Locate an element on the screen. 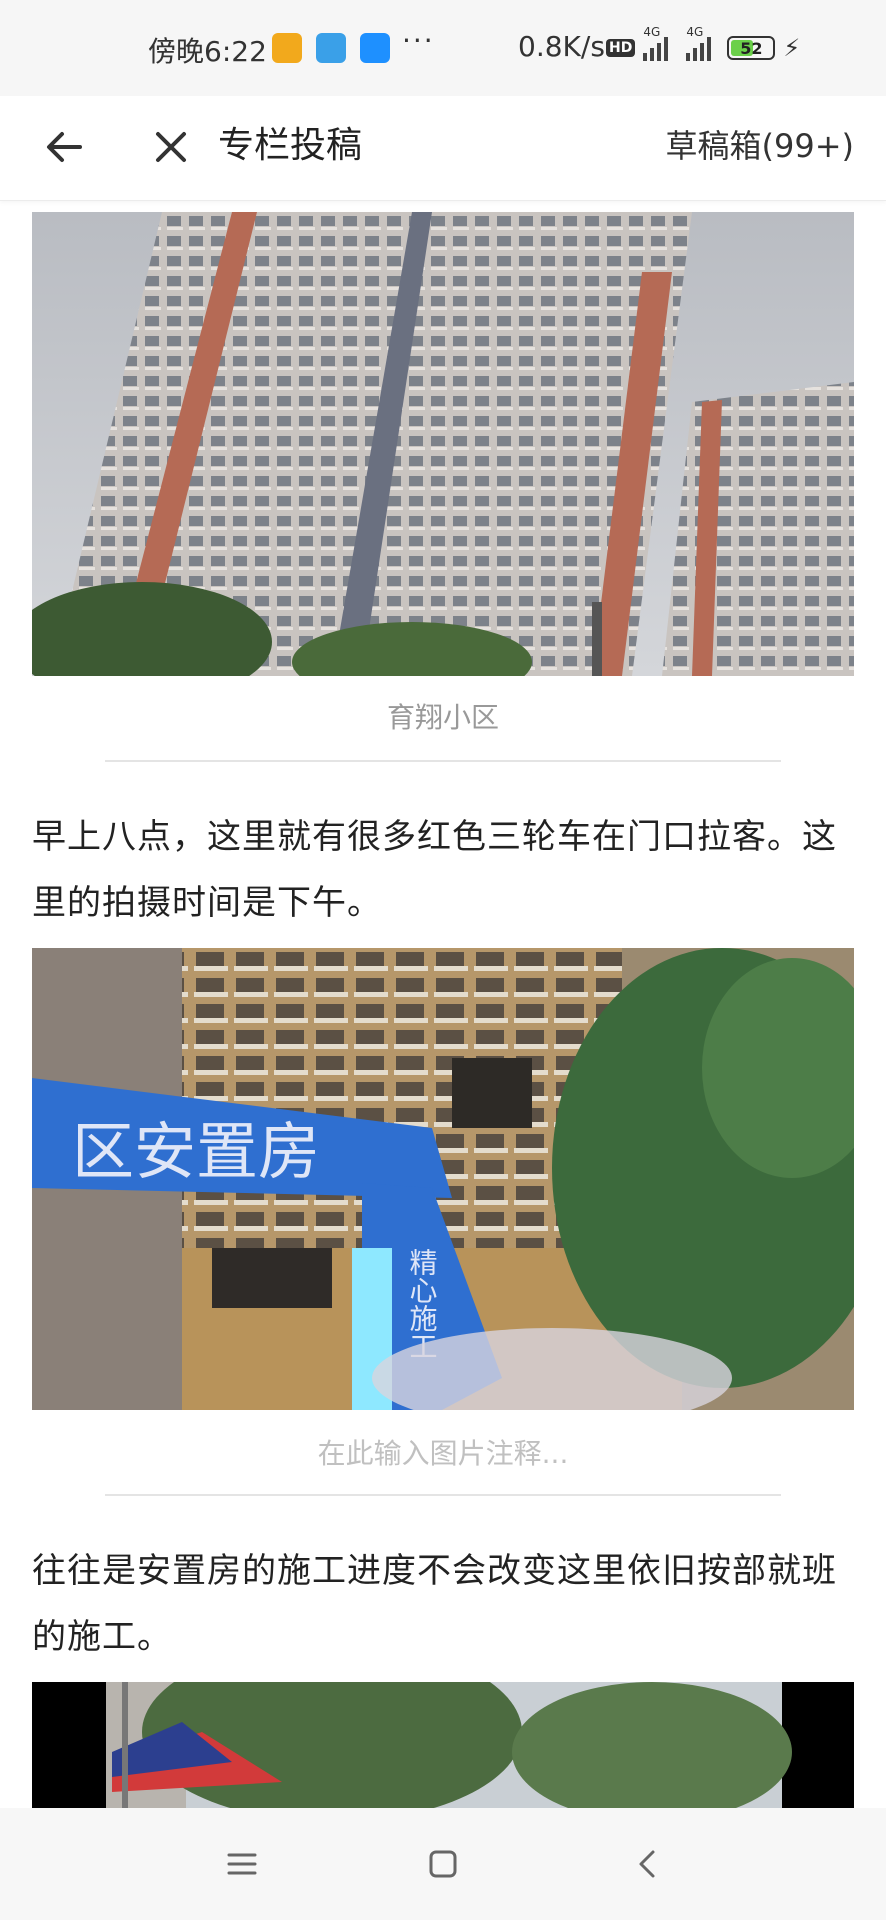 The height and width of the screenshot is (1920, 886). charging-bolt-icon: ⚡ is located at coordinates (792, 48).